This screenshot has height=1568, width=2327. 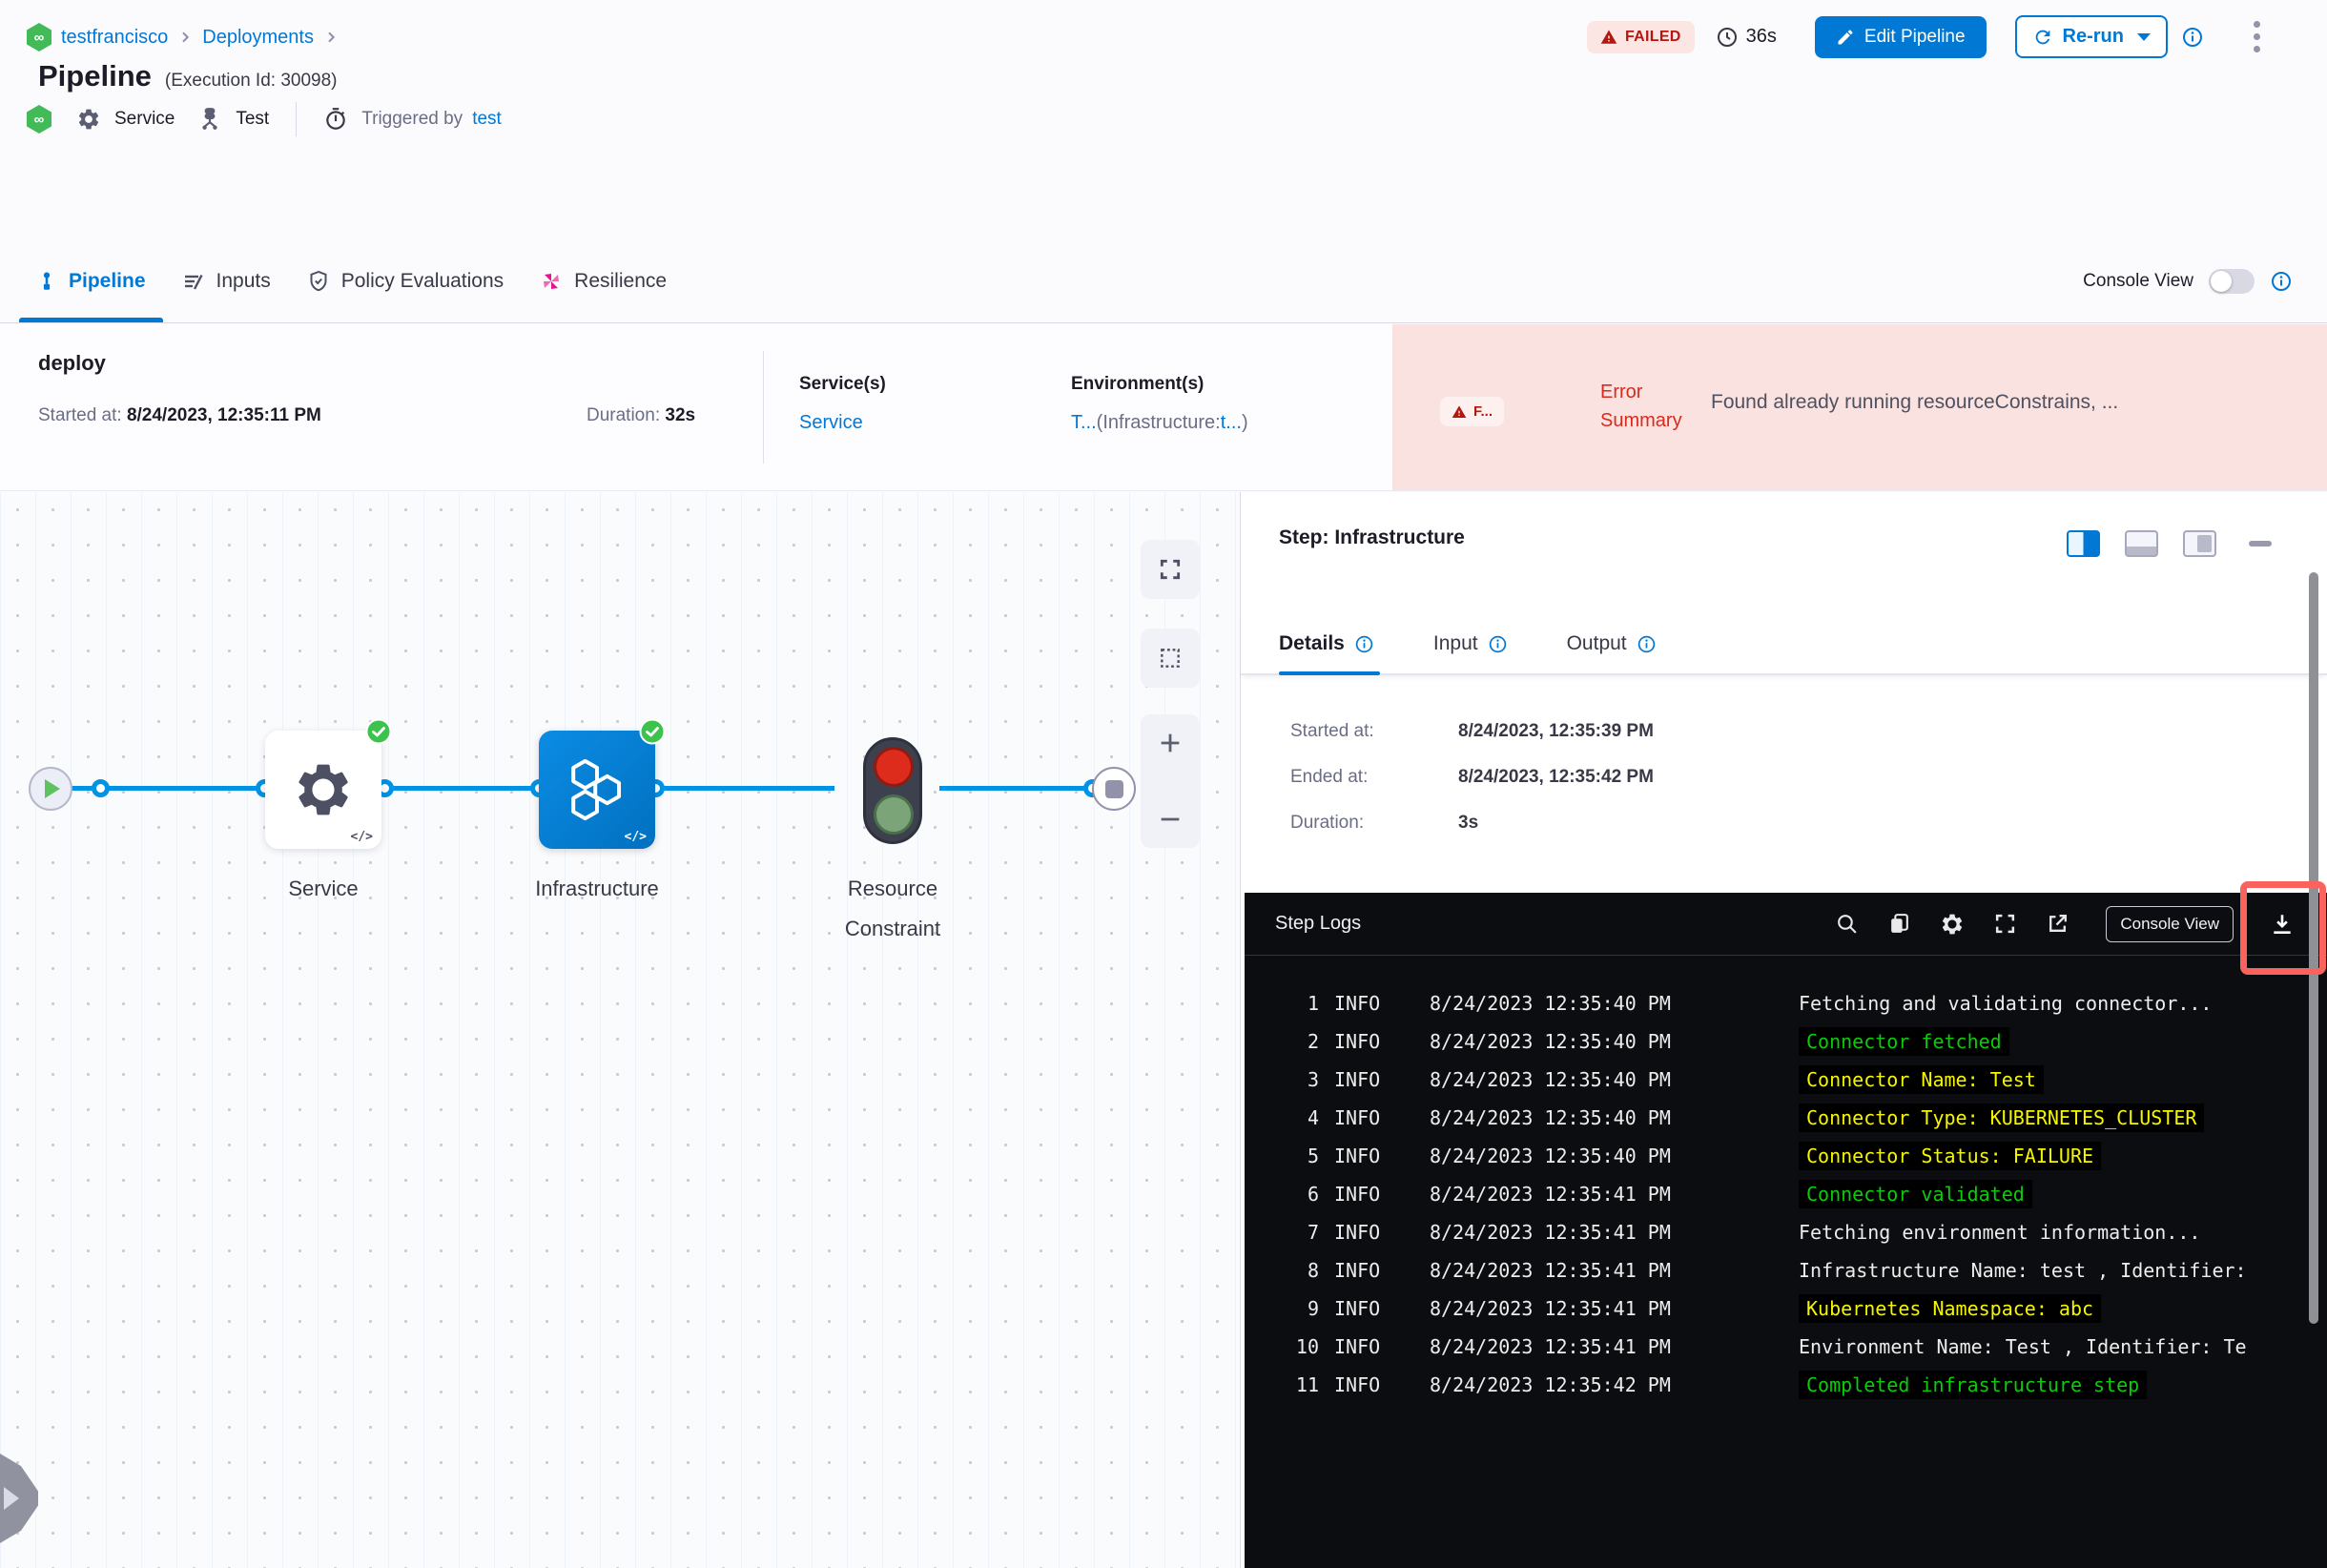 What do you see at coordinates (831, 423) in the screenshot?
I see `services-value: Service` at bounding box center [831, 423].